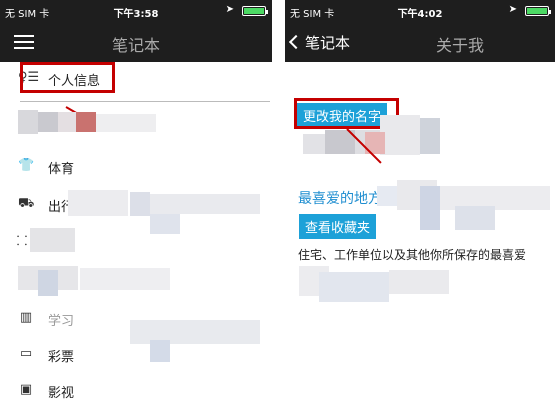 The height and width of the screenshot is (417, 555). Describe the element at coordinates (135, 45) in the screenshot. I see `nav-title: 笔记本` at that location.